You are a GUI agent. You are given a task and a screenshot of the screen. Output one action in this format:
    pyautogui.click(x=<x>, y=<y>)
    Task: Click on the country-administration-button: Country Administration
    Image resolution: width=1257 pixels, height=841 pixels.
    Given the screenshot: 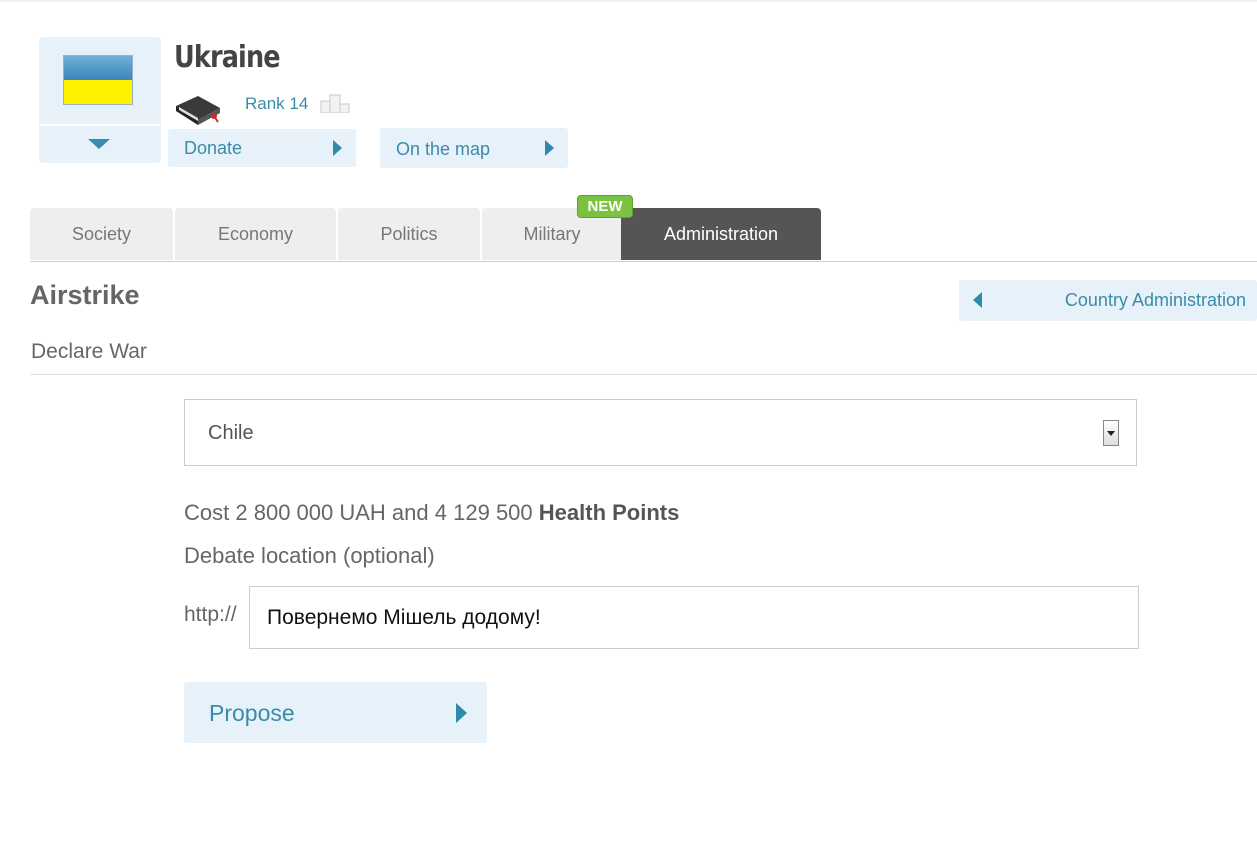 What is the action you would take?
    pyautogui.click(x=1108, y=300)
    